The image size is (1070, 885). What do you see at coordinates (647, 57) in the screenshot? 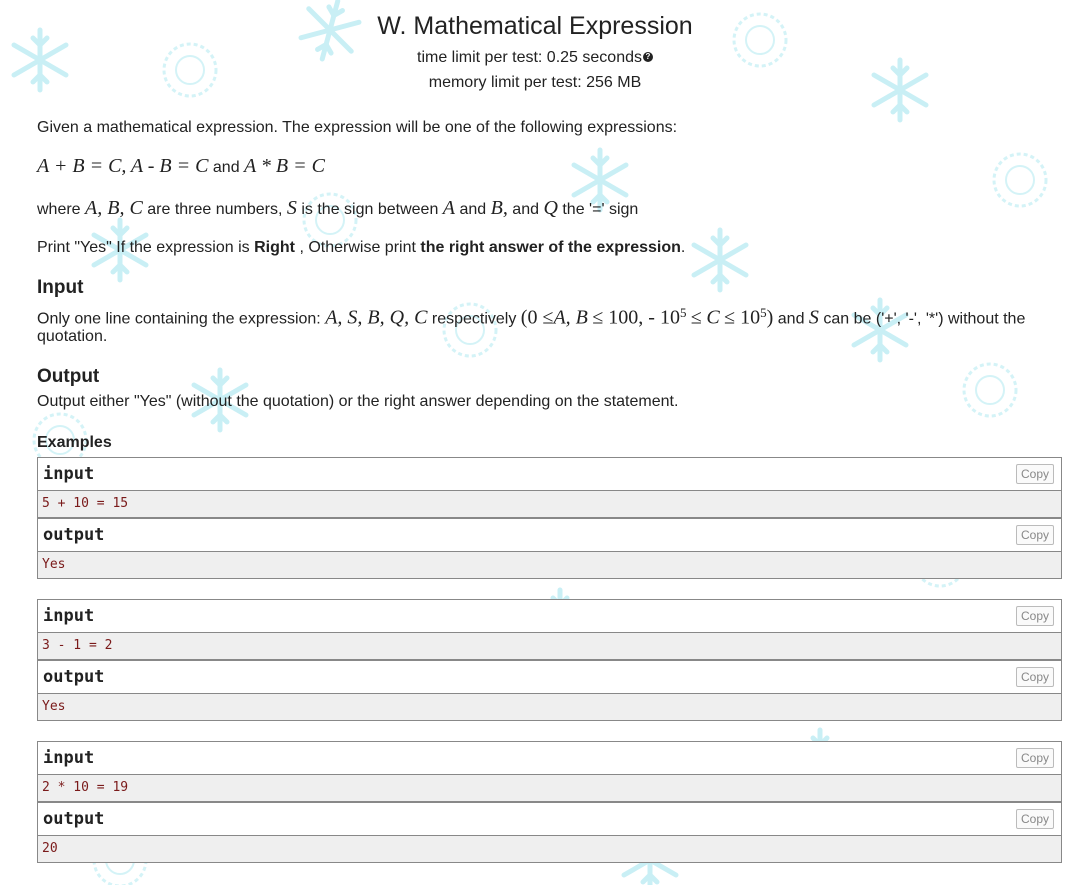
I see `help-icon: ?` at bounding box center [647, 57].